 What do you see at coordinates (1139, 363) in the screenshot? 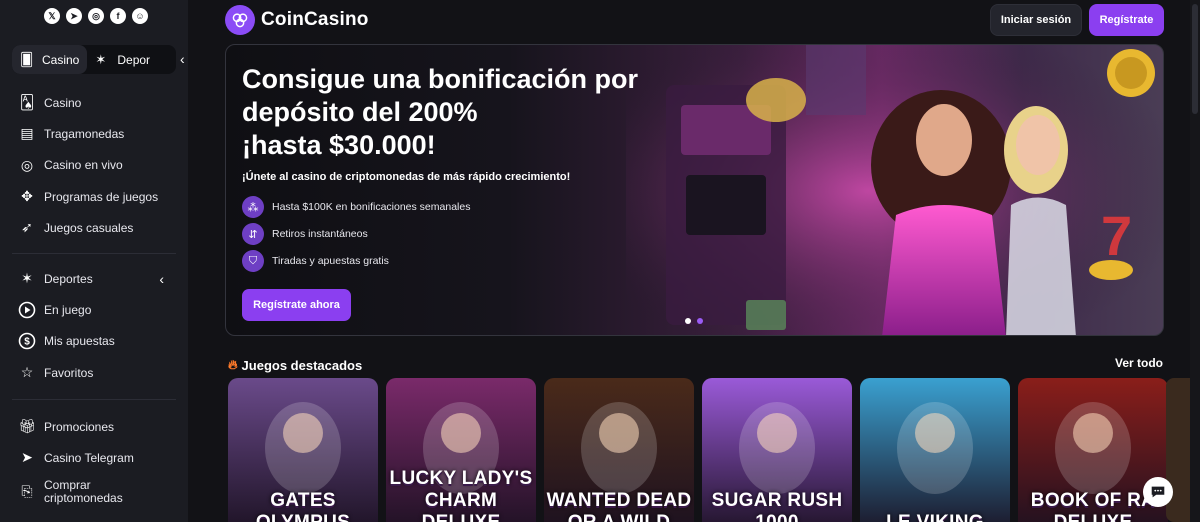
I see `see-all-link: Ver todo` at bounding box center [1139, 363].